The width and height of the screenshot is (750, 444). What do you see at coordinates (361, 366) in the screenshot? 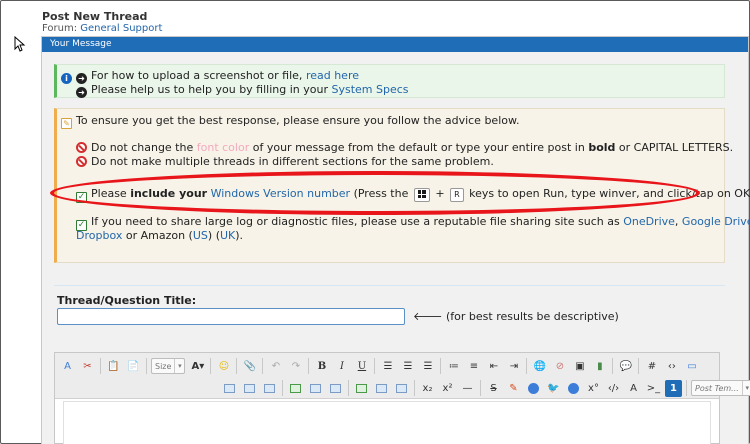
I see `underline-icon: U` at bounding box center [361, 366].